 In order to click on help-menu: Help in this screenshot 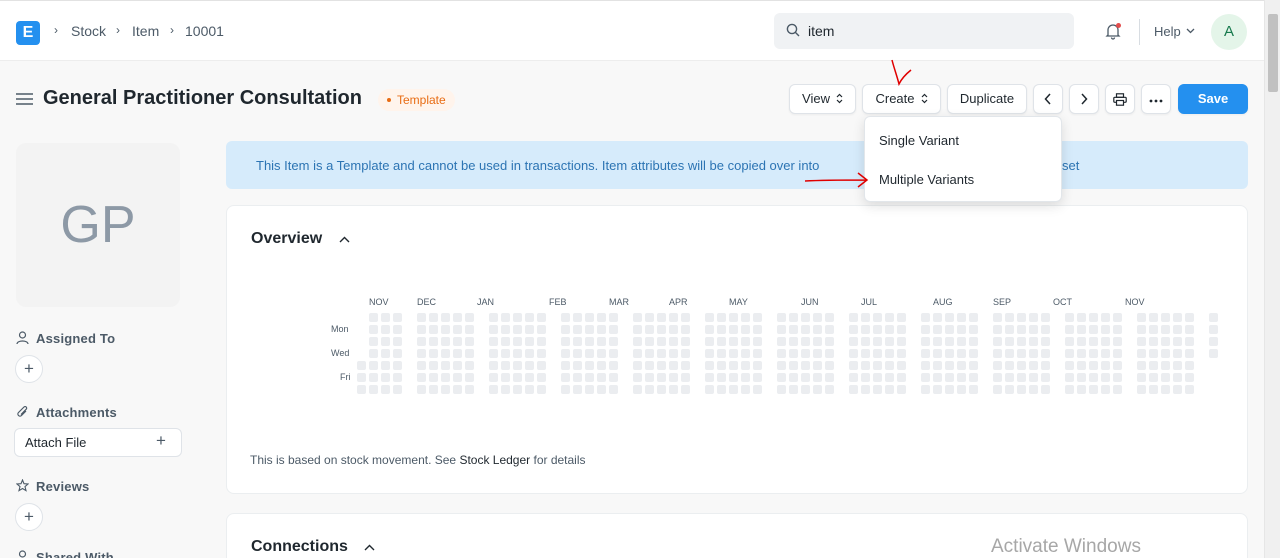, I will do `click(1167, 31)`.